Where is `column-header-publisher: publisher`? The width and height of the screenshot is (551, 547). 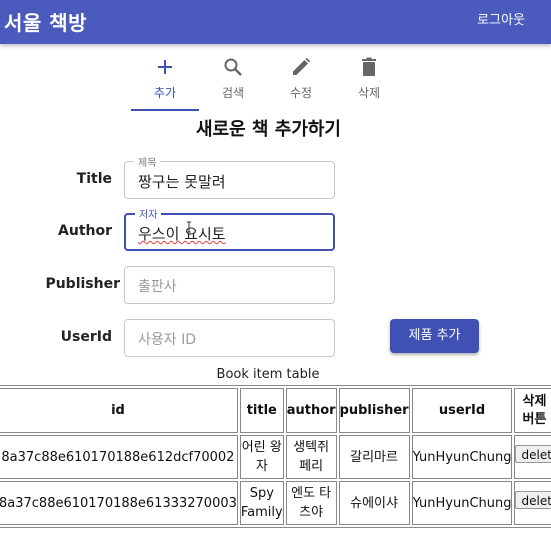 column-header-publisher: publisher is located at coordinates (374, 410).